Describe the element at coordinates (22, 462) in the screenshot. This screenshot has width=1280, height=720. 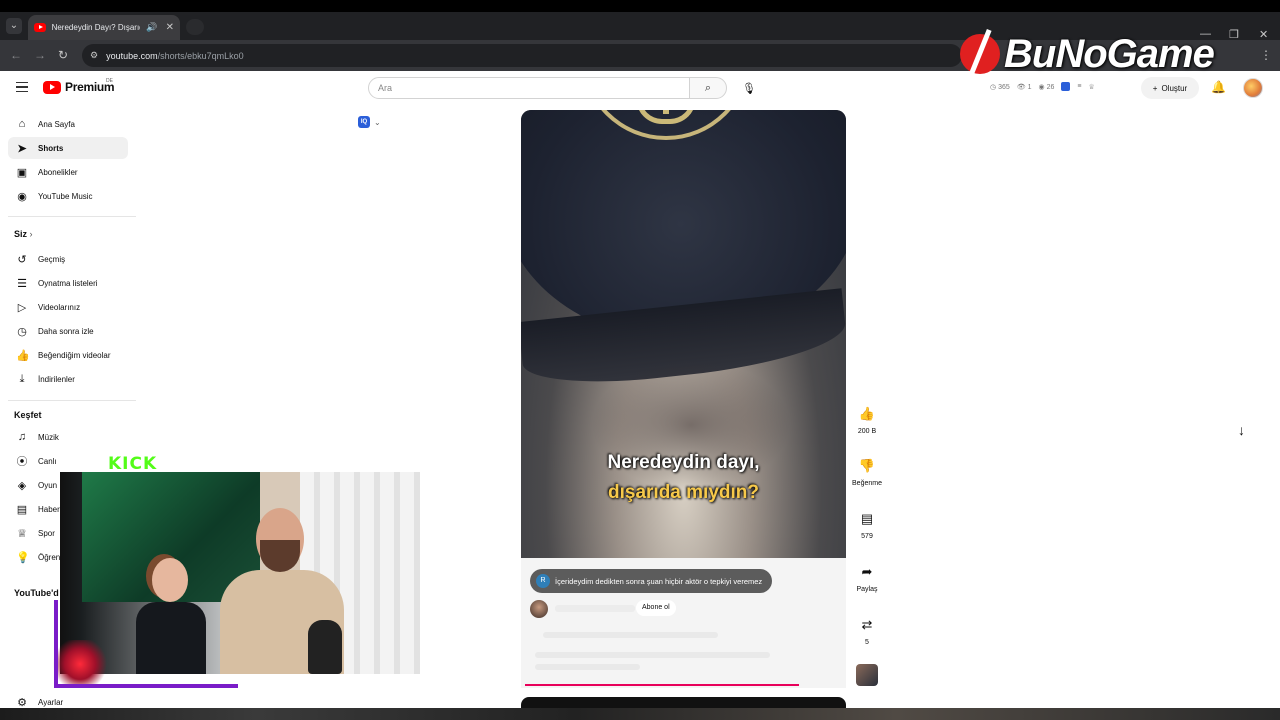
I see `live-icon: ⦿` at that location.